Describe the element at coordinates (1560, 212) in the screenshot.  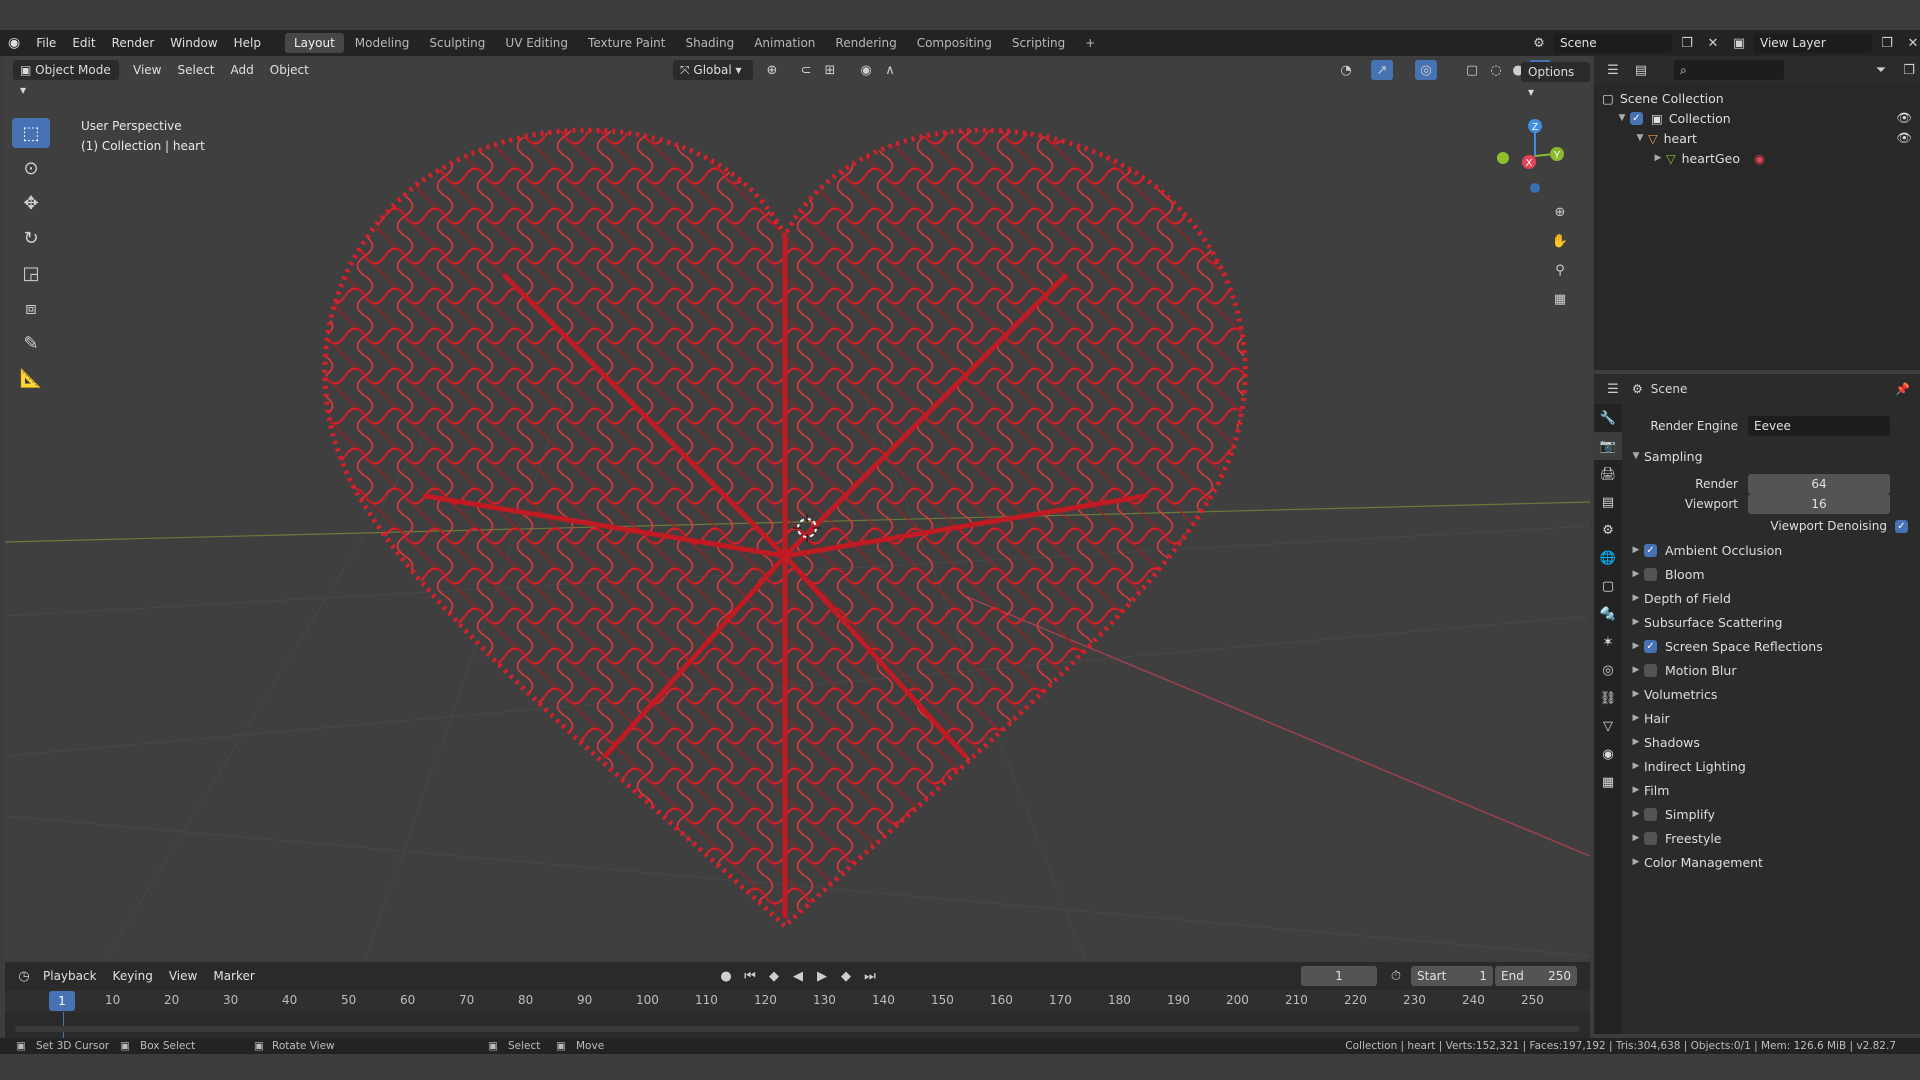
I see `zoom-icon: ⊕` at that location.